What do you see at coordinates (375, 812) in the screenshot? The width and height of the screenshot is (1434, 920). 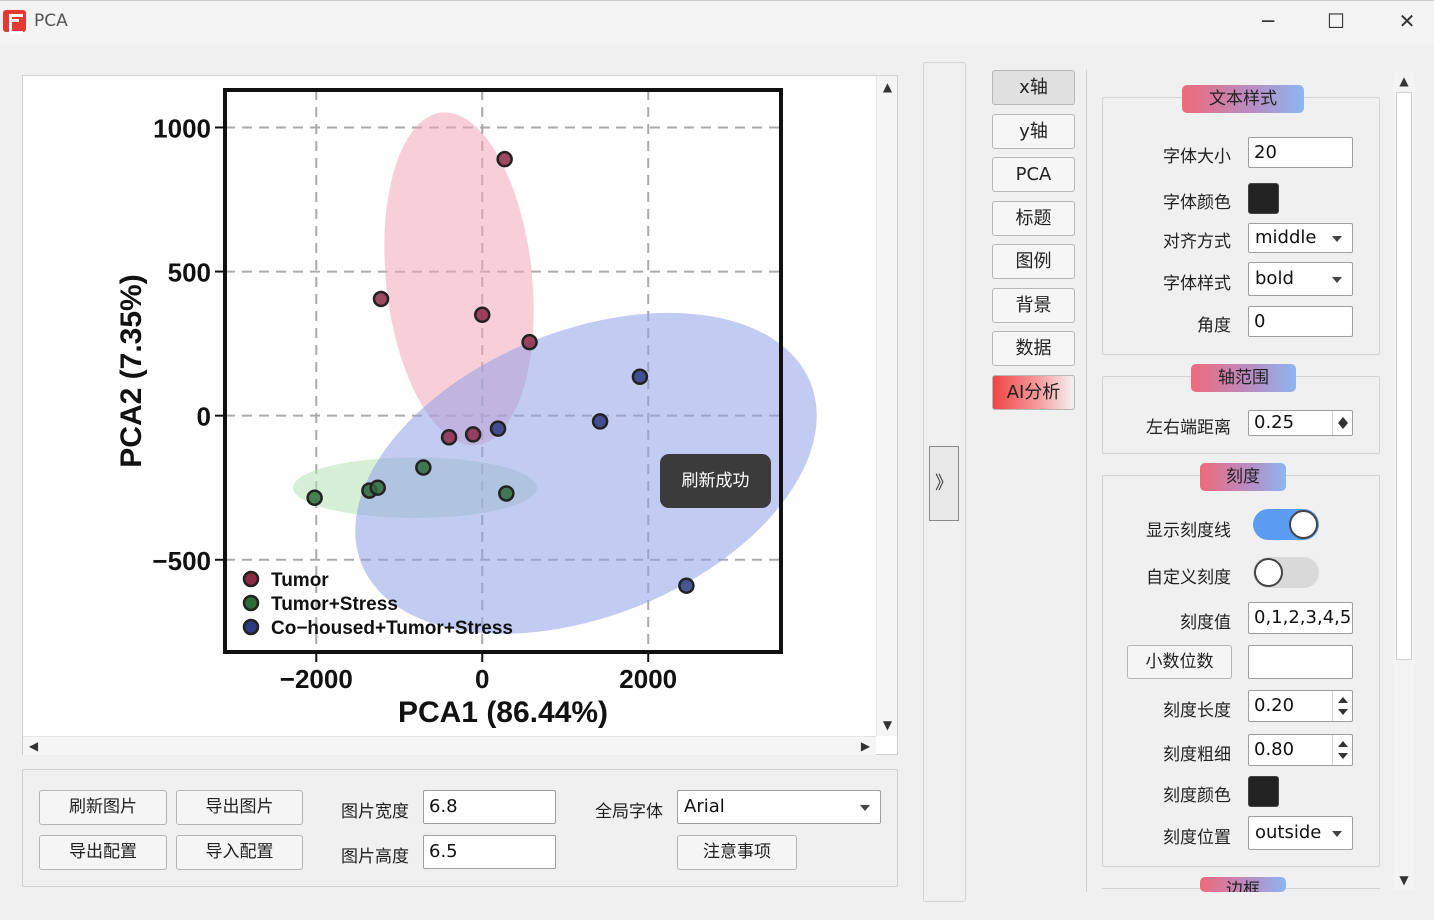 I see `image-width-label: 图片宽度` at bounding box center [375, 812].